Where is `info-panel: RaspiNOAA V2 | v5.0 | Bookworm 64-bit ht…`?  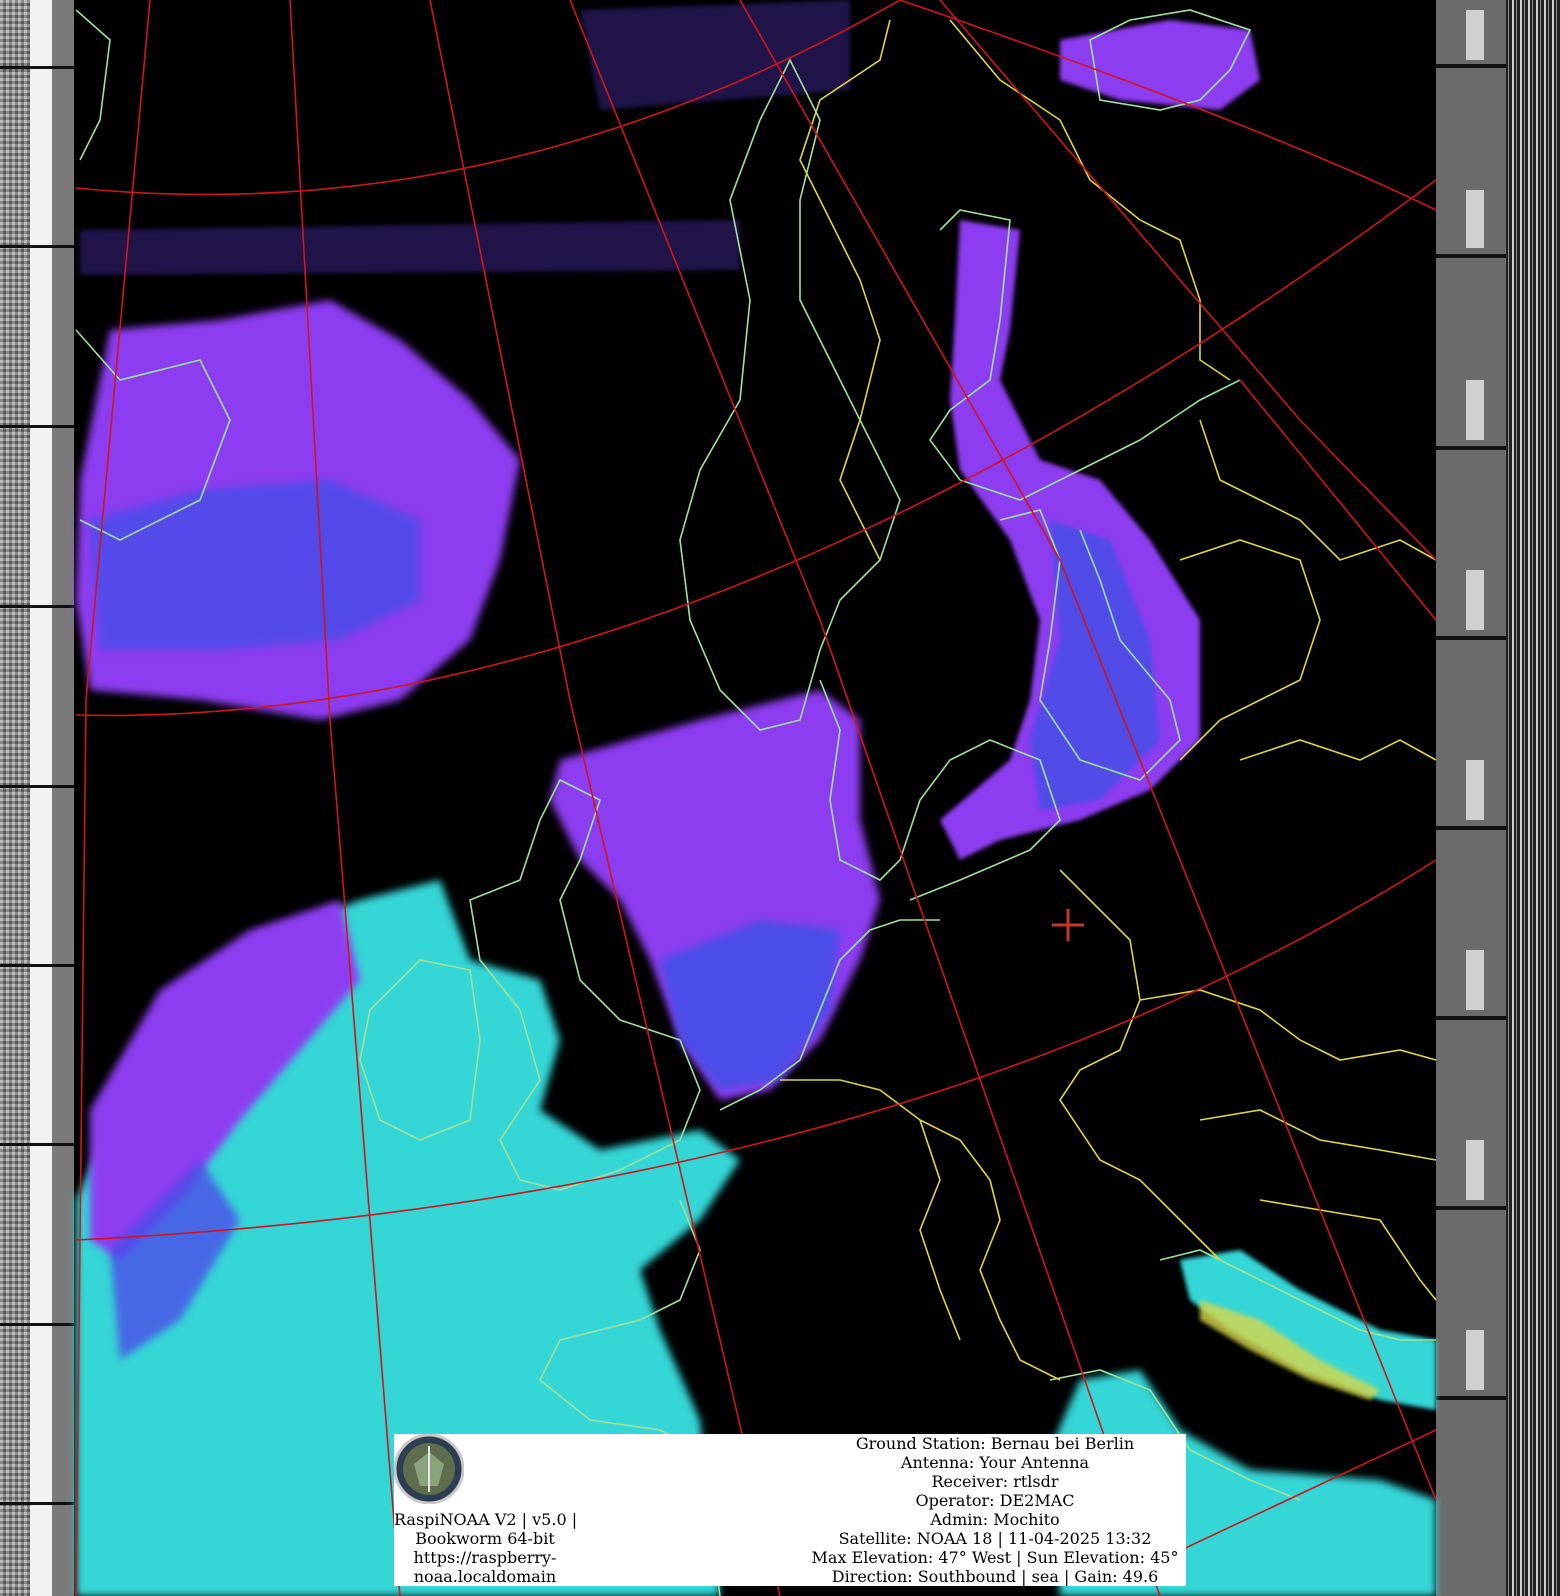
info-panel: RaspiNOAA V2 | v5.0 | Bookworm 64-bit ht… is located at coordinates (790, 1510).